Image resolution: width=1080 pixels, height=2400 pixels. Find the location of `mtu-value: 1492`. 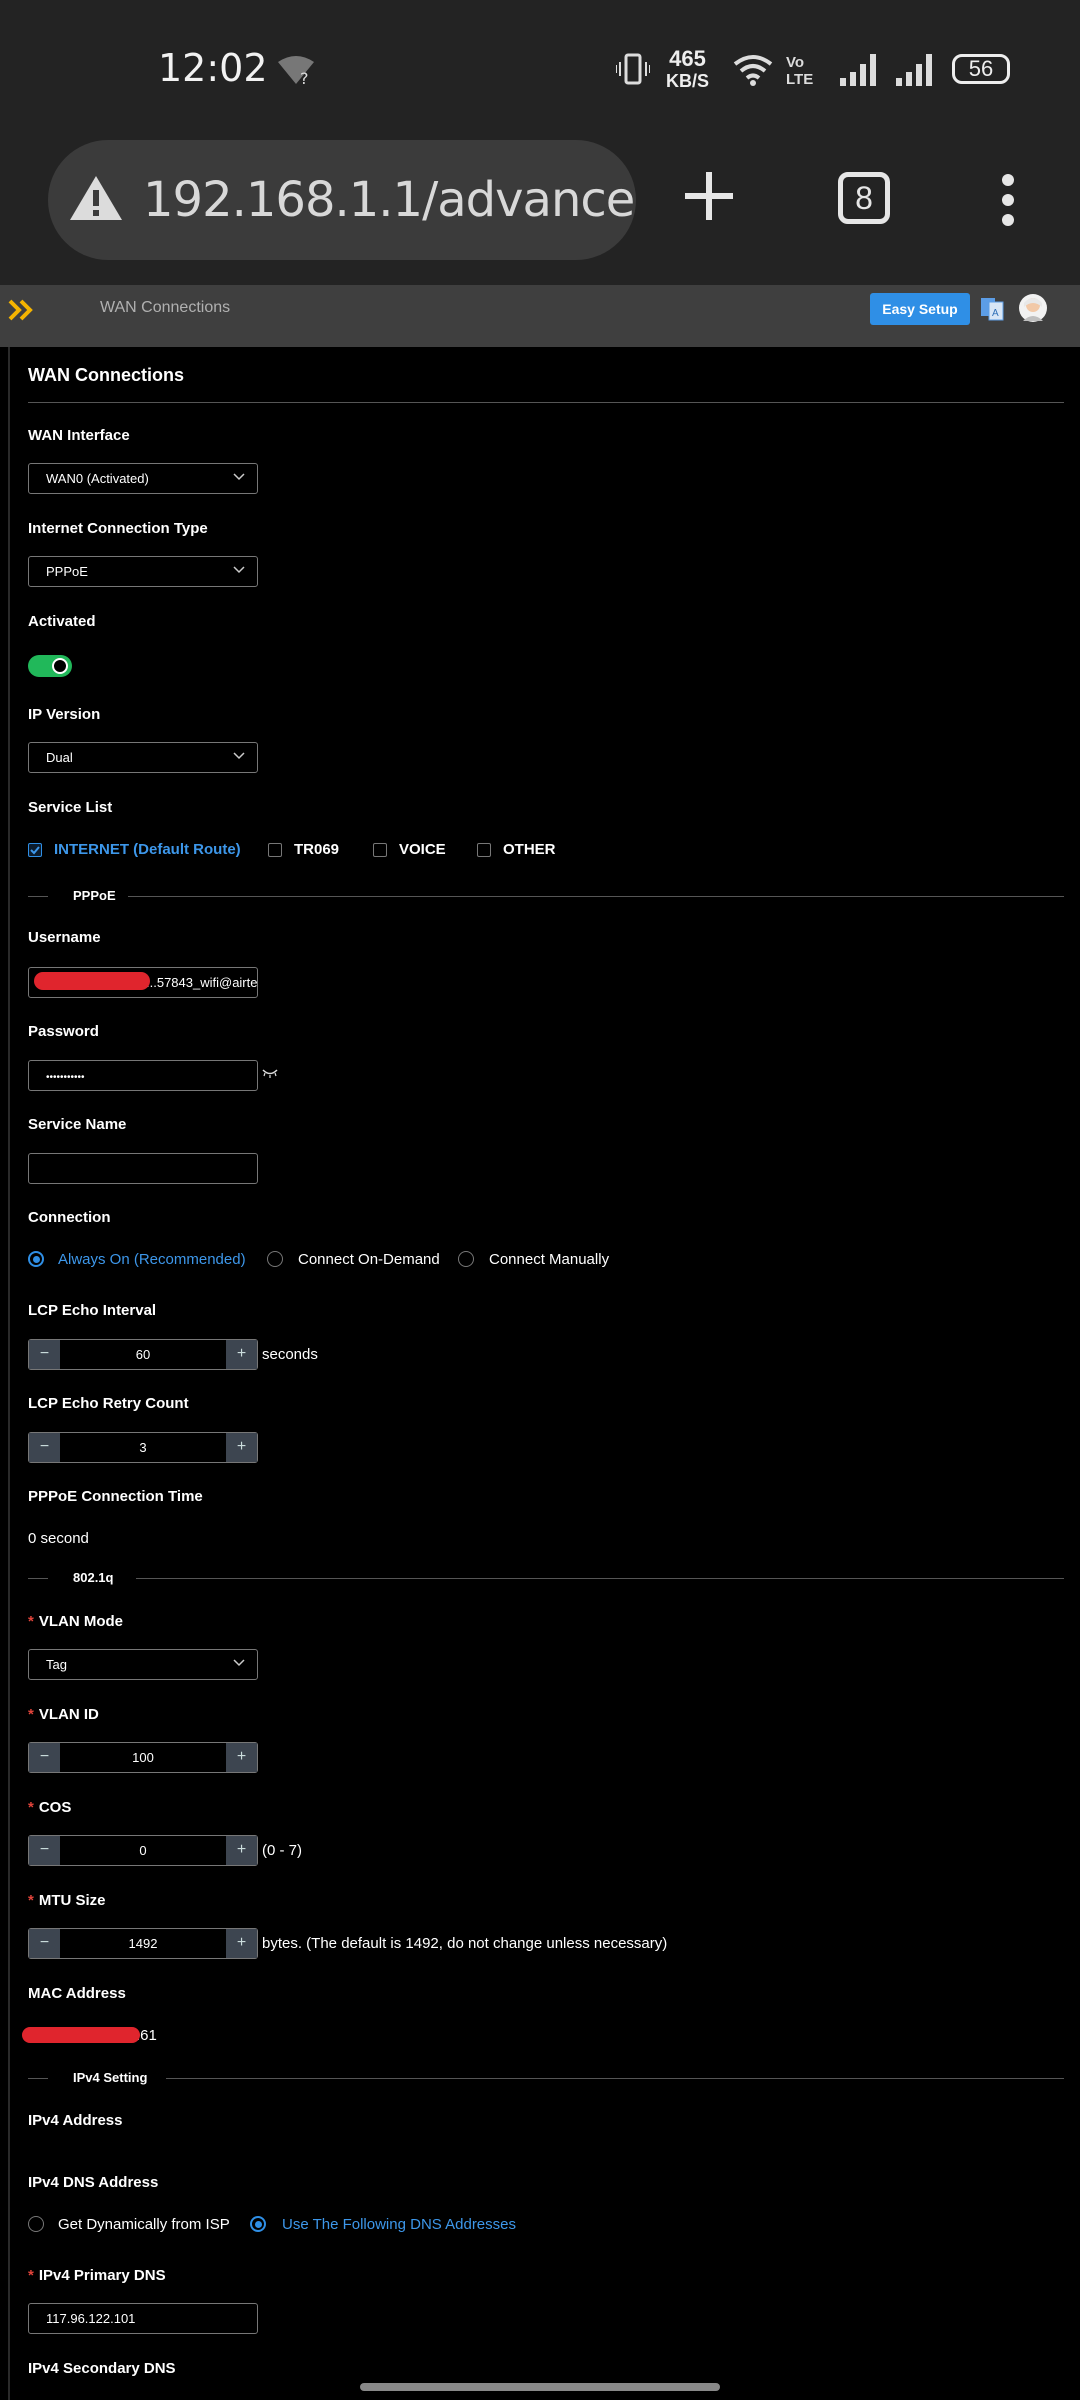

mtu-value: 1492 is located at coordinates (143, 1943).